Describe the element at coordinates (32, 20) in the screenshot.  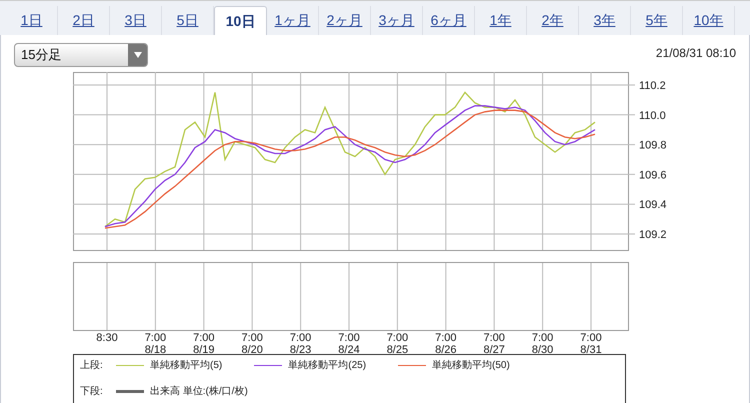
I see `period-tab: 1日` at that location.